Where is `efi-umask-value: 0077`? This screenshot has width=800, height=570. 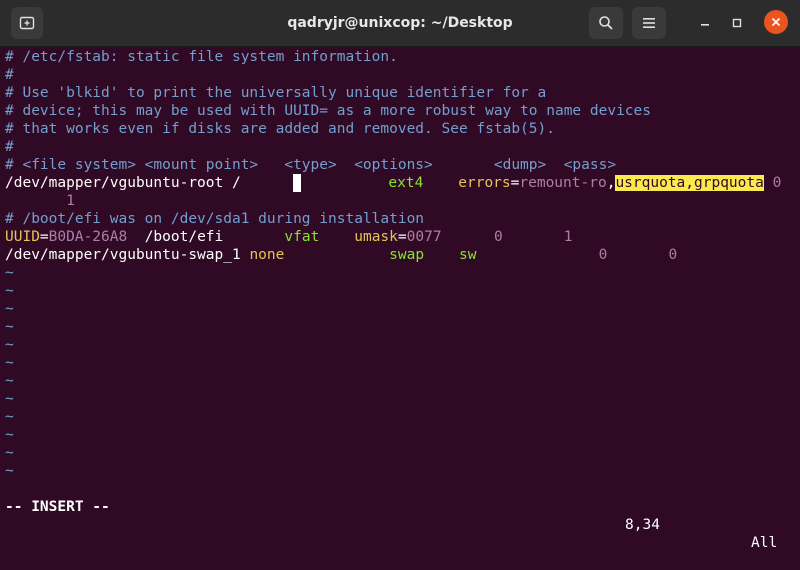
efi-umask-value: 0077 is located at coordinates (424, 237).